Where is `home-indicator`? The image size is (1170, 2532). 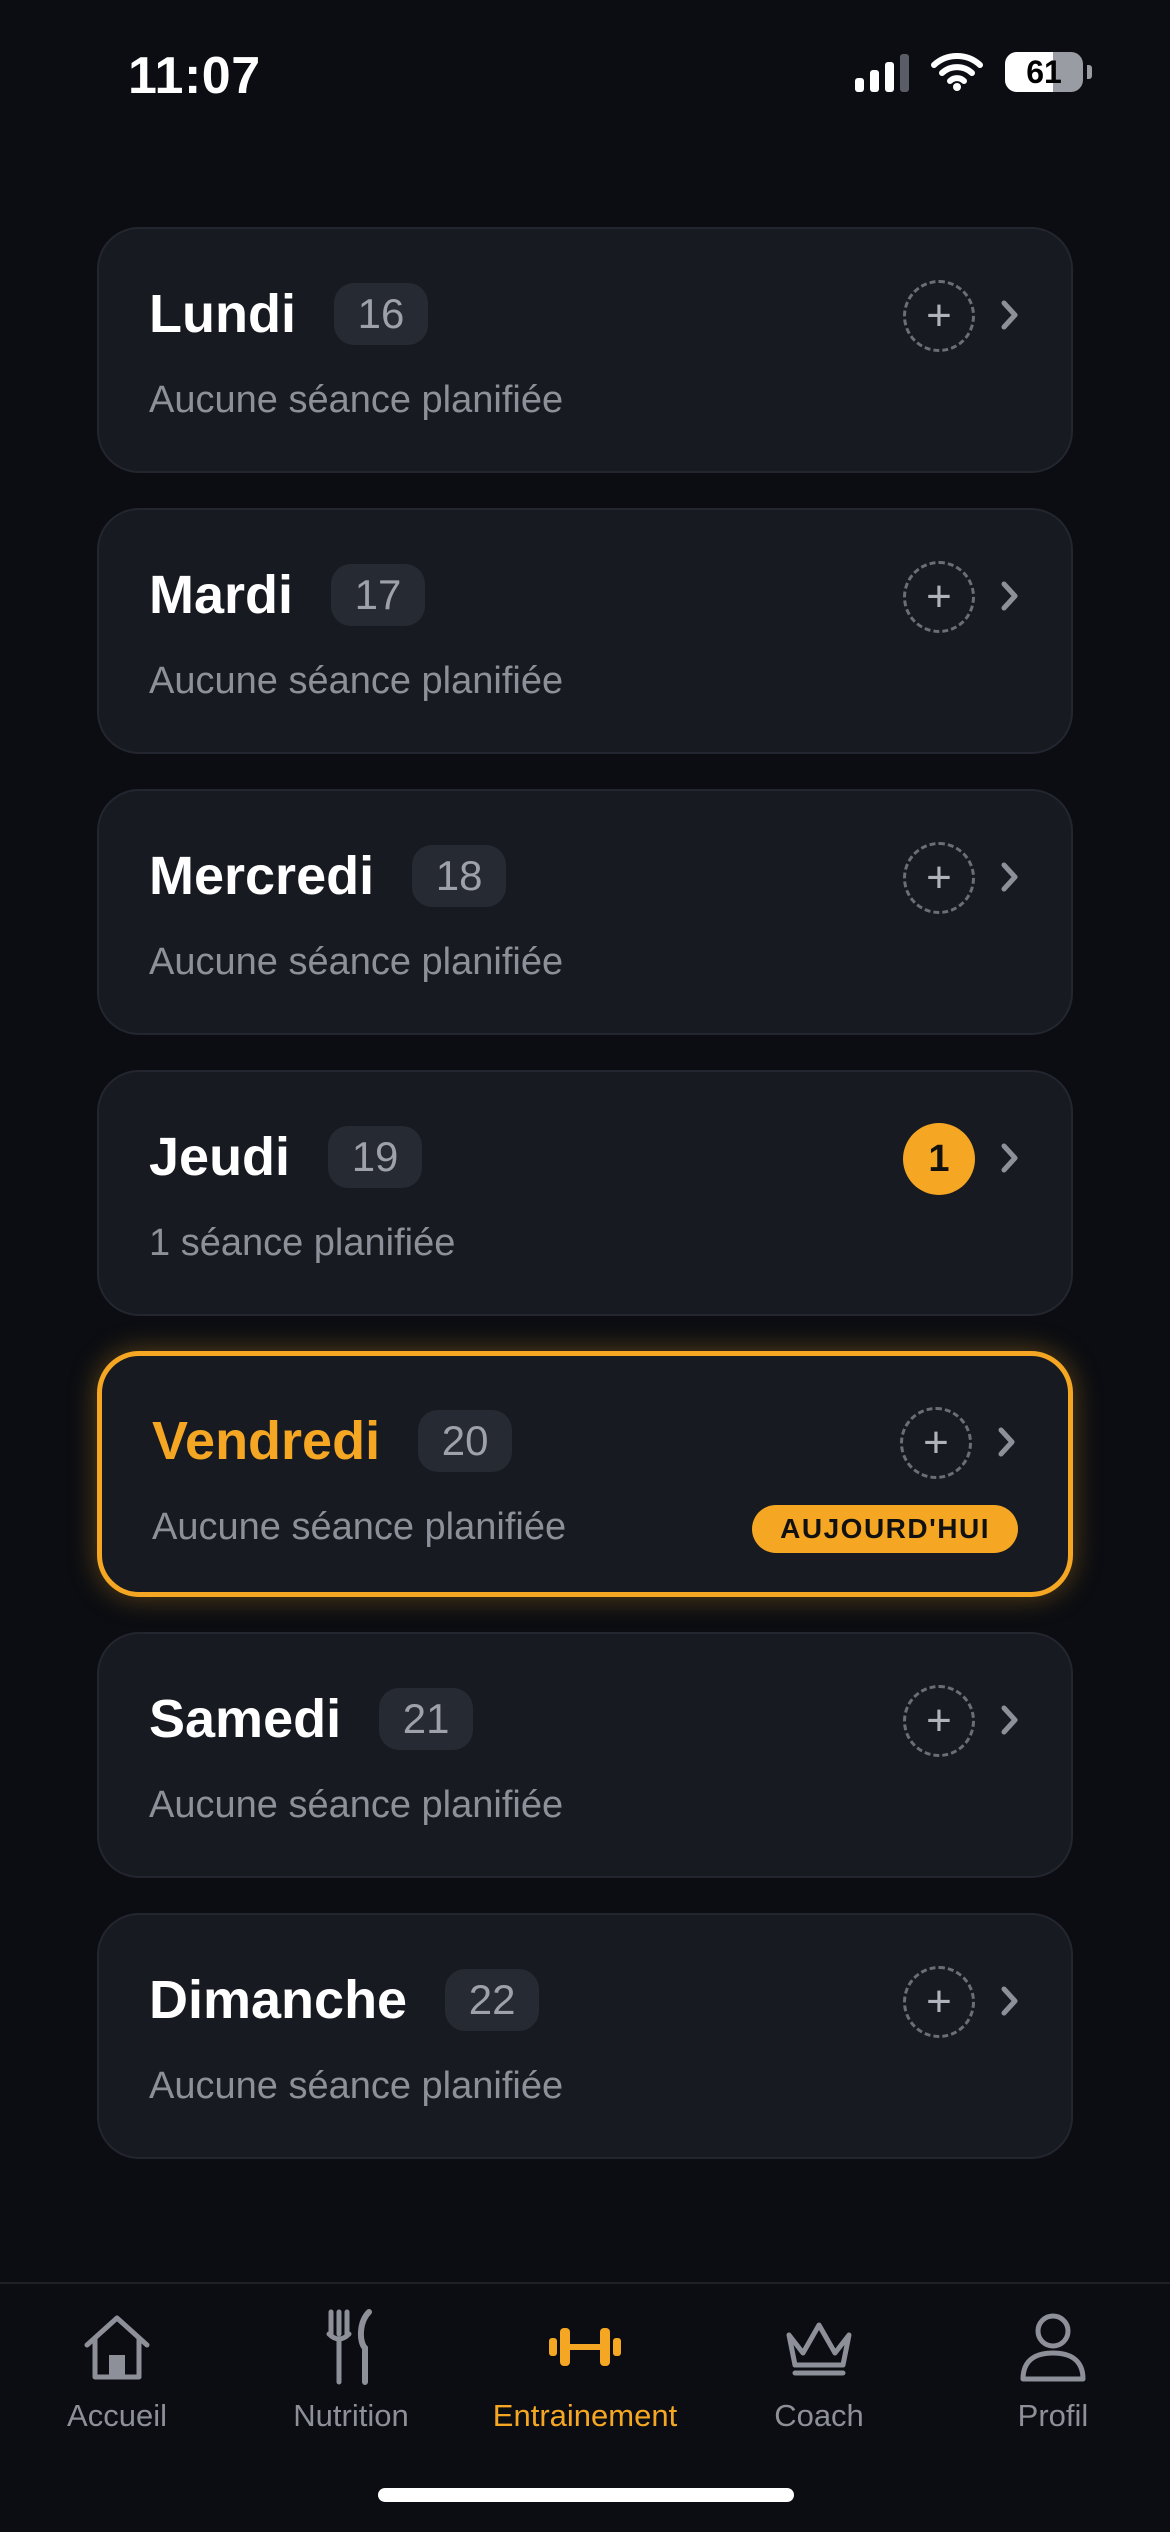
home-indicator is located at coordinates (586, 2495).